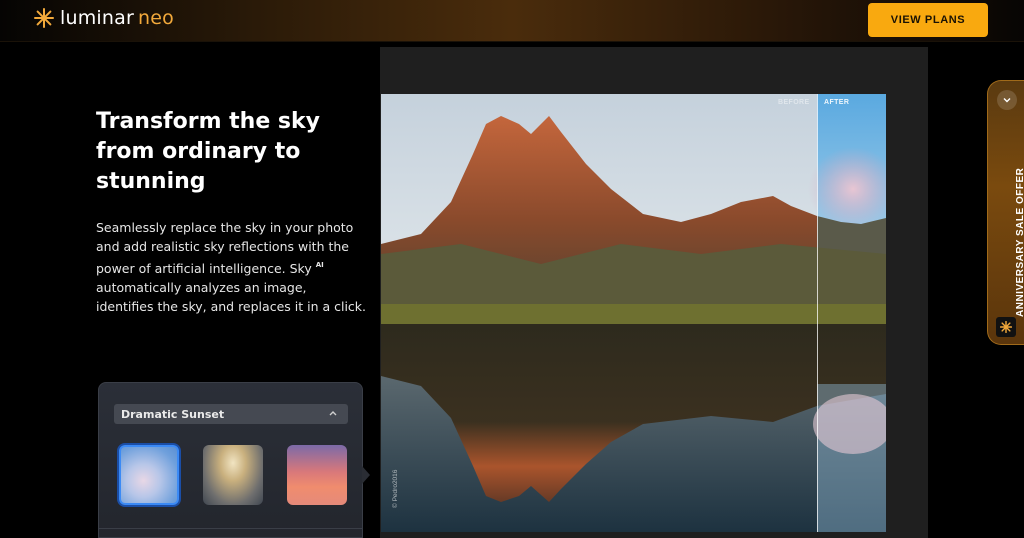 This screenshot has width=1024, height=538. I want to click on sky-thumbnail-cloudy, so click(233, 475).